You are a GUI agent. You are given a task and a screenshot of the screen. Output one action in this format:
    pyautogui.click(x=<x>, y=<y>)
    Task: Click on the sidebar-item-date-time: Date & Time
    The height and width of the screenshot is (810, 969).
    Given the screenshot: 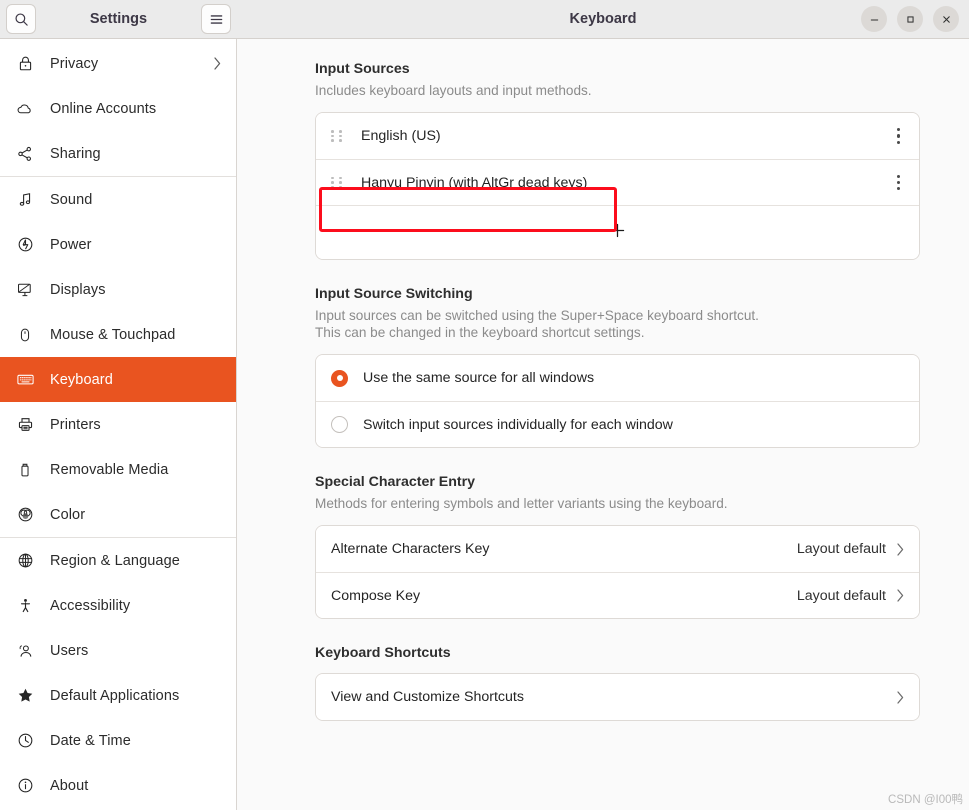 What is the action you would take?
    pyautogui.click(x=118, y=740)
    